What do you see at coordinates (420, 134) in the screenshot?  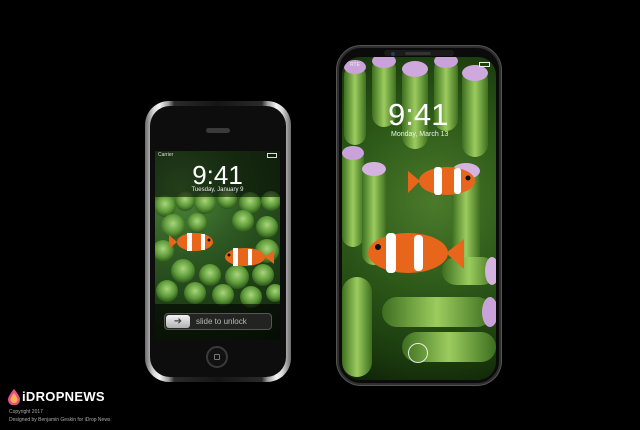 I see `lock-date: Monday, March 13` at bounding box center [420, 134].